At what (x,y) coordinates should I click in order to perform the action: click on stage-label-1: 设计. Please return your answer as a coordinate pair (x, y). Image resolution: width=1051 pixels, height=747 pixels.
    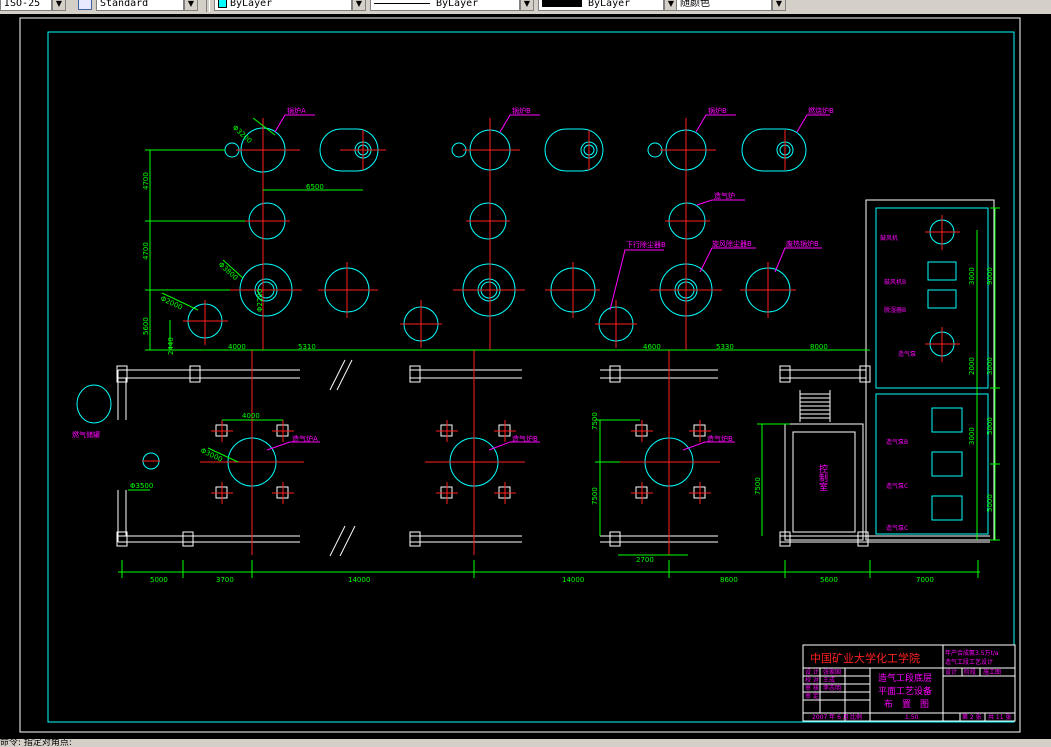
    Looking at the image, I should click on (951, 672).